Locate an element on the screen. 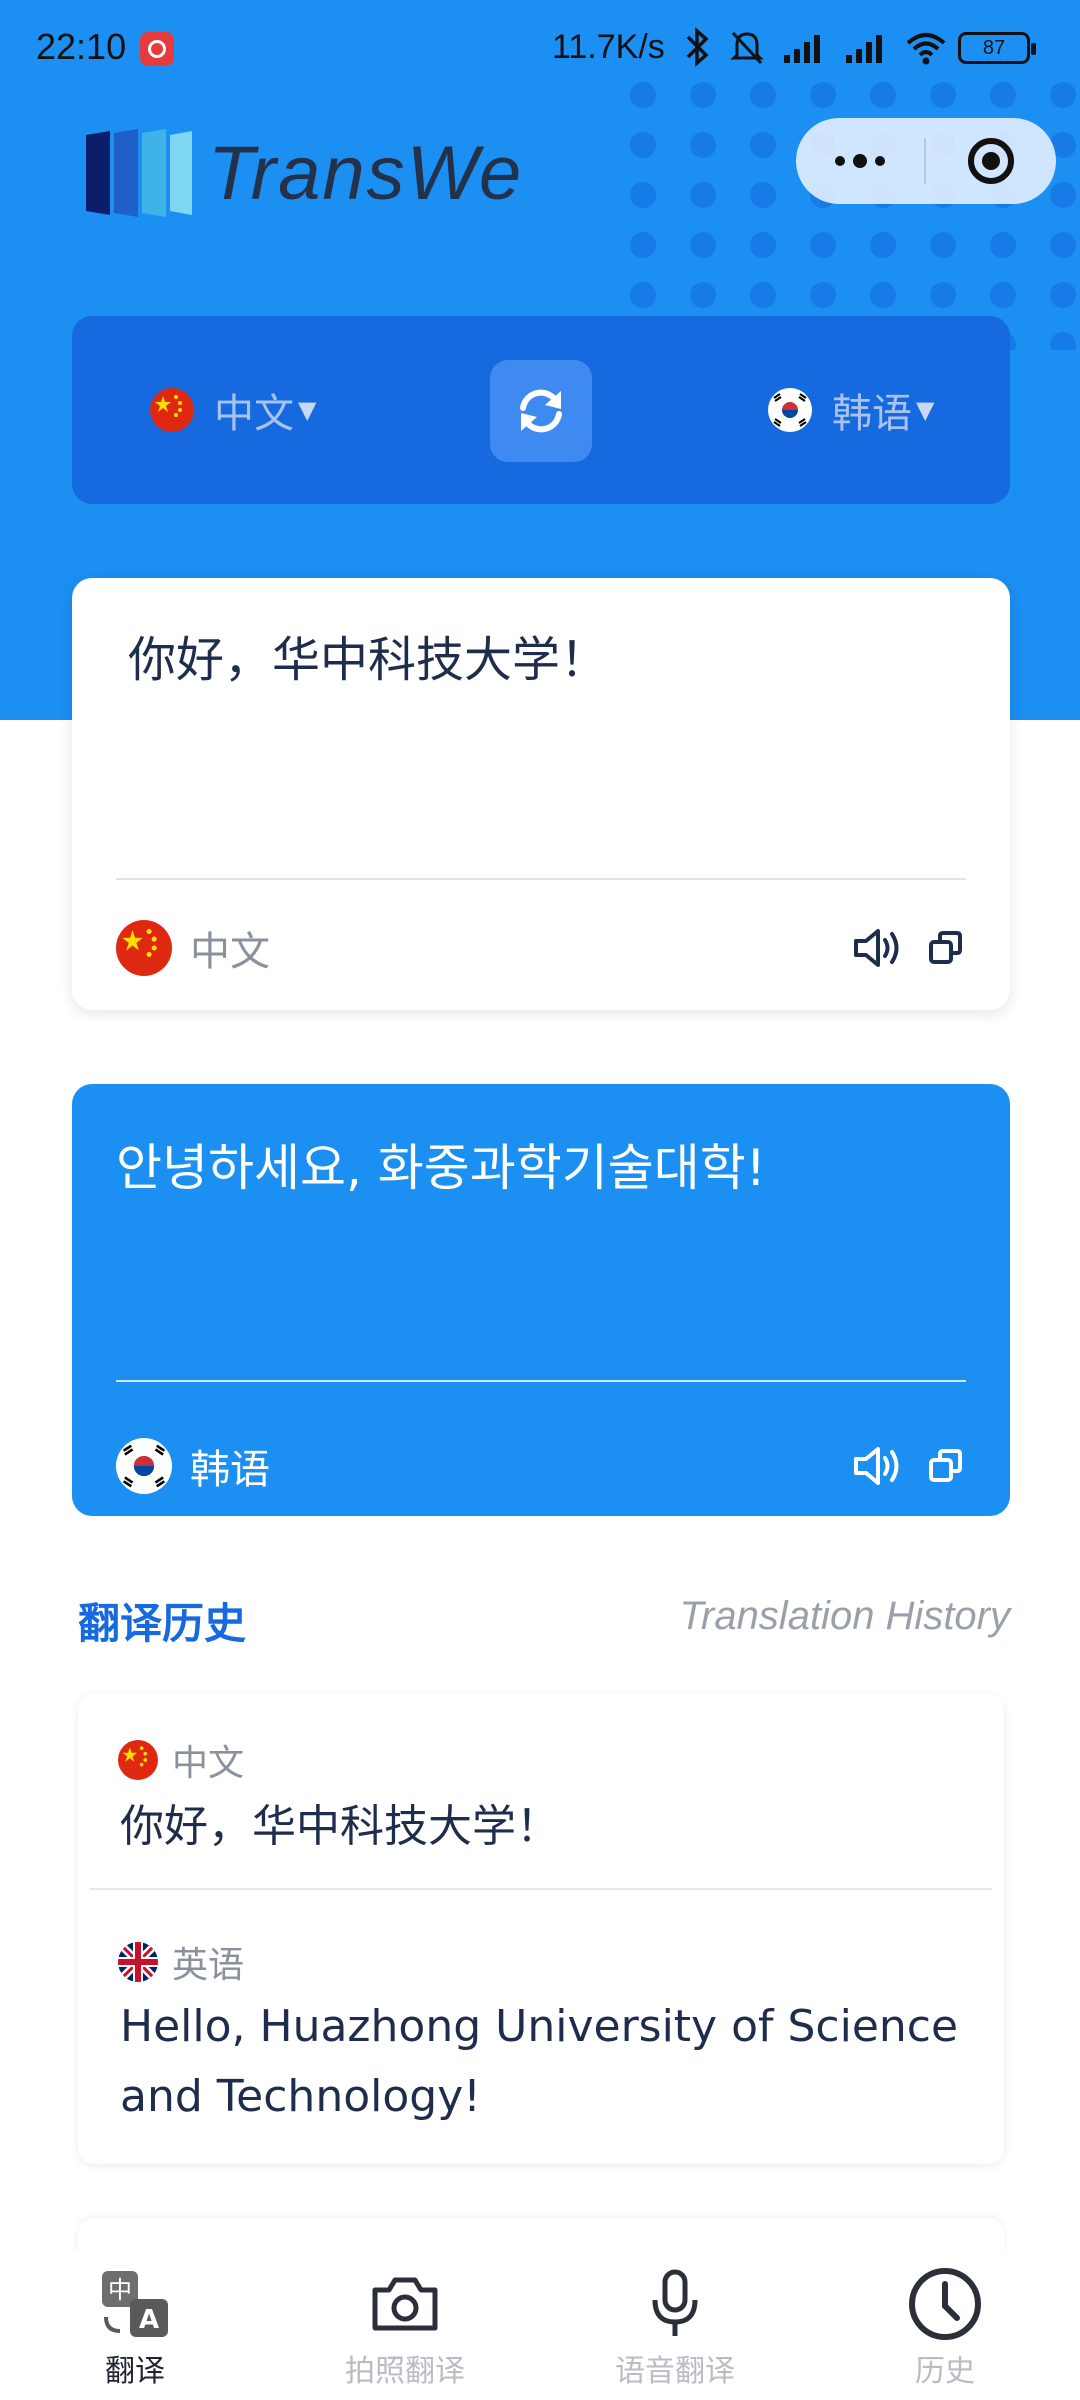  more-options-button is located at coordinates (860, 161).